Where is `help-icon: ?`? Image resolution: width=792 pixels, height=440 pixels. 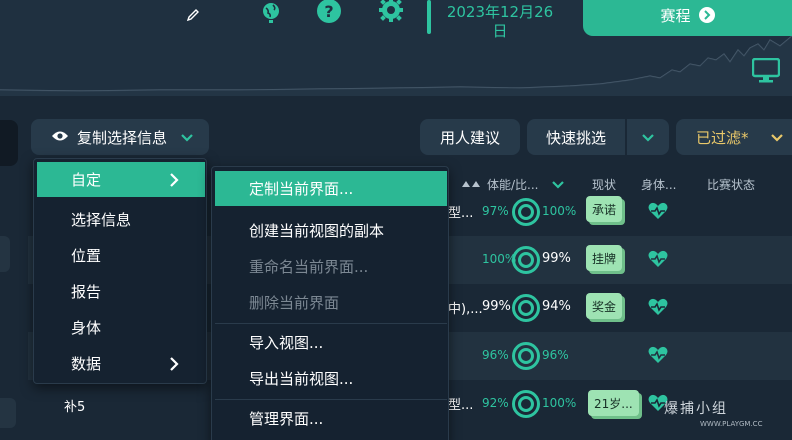 help-icon: ? is located at coordinates (329, 13).